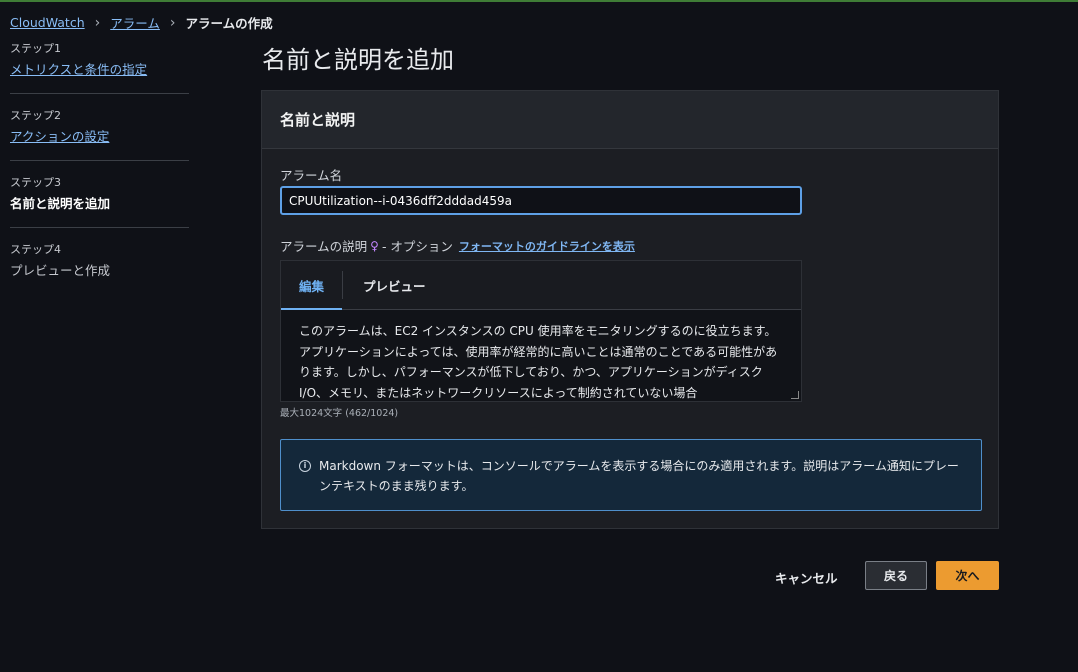 This screenshot has width=1078, height=672. Describe the element at coordinates (318, 120) in the screenshot. I see `panel-title: 名前と説明` at that location.